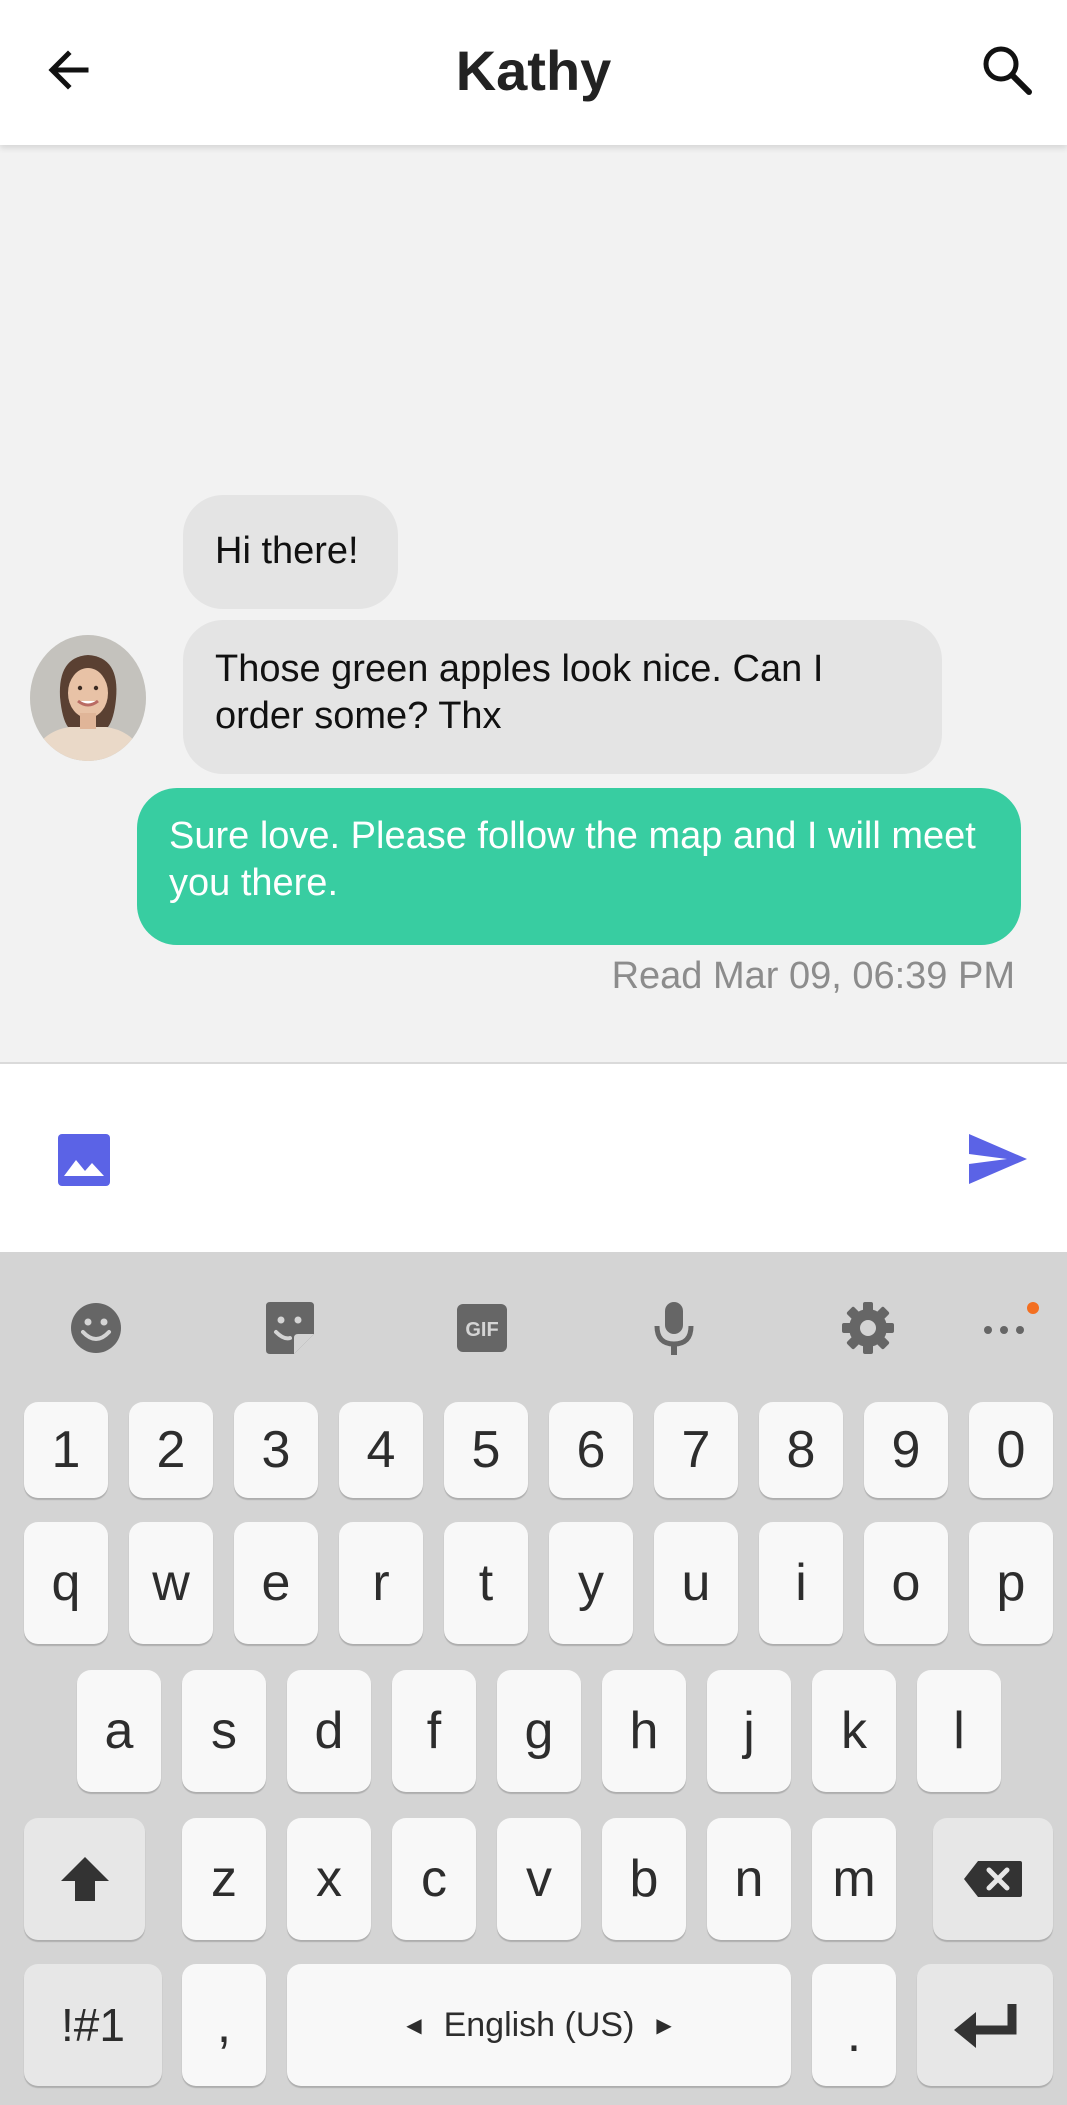  What do you see at coordinates (276, 1450) in the screenshot?
I see `key-3: 3` at bounding box center [276, 1450].